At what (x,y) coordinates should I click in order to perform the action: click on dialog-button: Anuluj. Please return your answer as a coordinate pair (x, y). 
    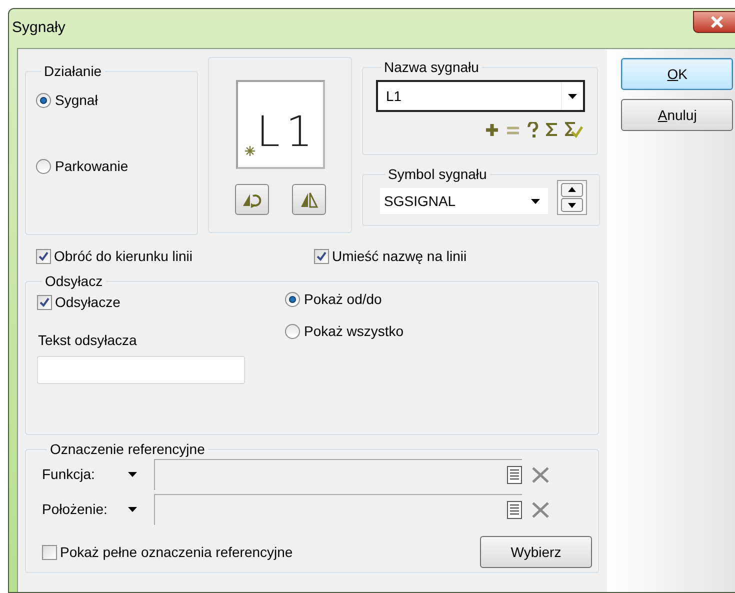
    Looking at the image, I should click on (677, 115).